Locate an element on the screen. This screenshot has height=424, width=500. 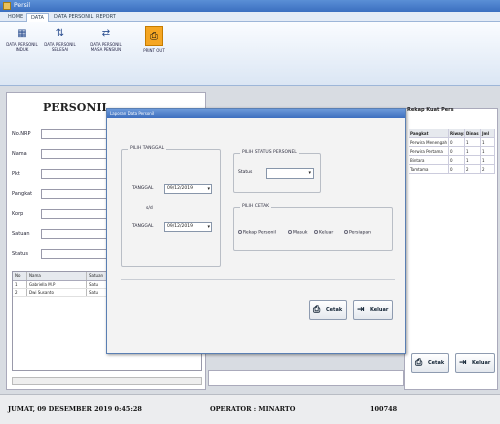
to-date-label: TANGGAL is located at coordinates (143, 226).